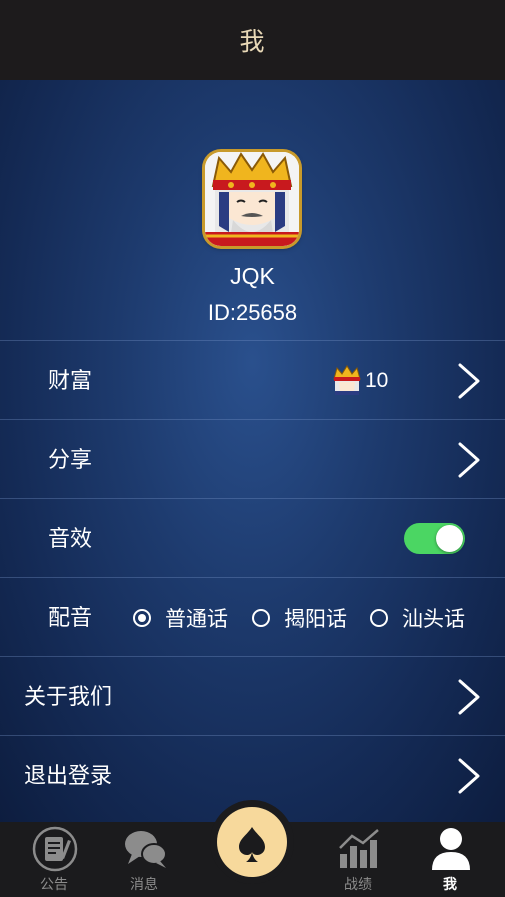 This screenshot has height=897, width=505. Describe the element at coordinates (252, 276) in the screenshot. I see `user-name: JQK` at that location.